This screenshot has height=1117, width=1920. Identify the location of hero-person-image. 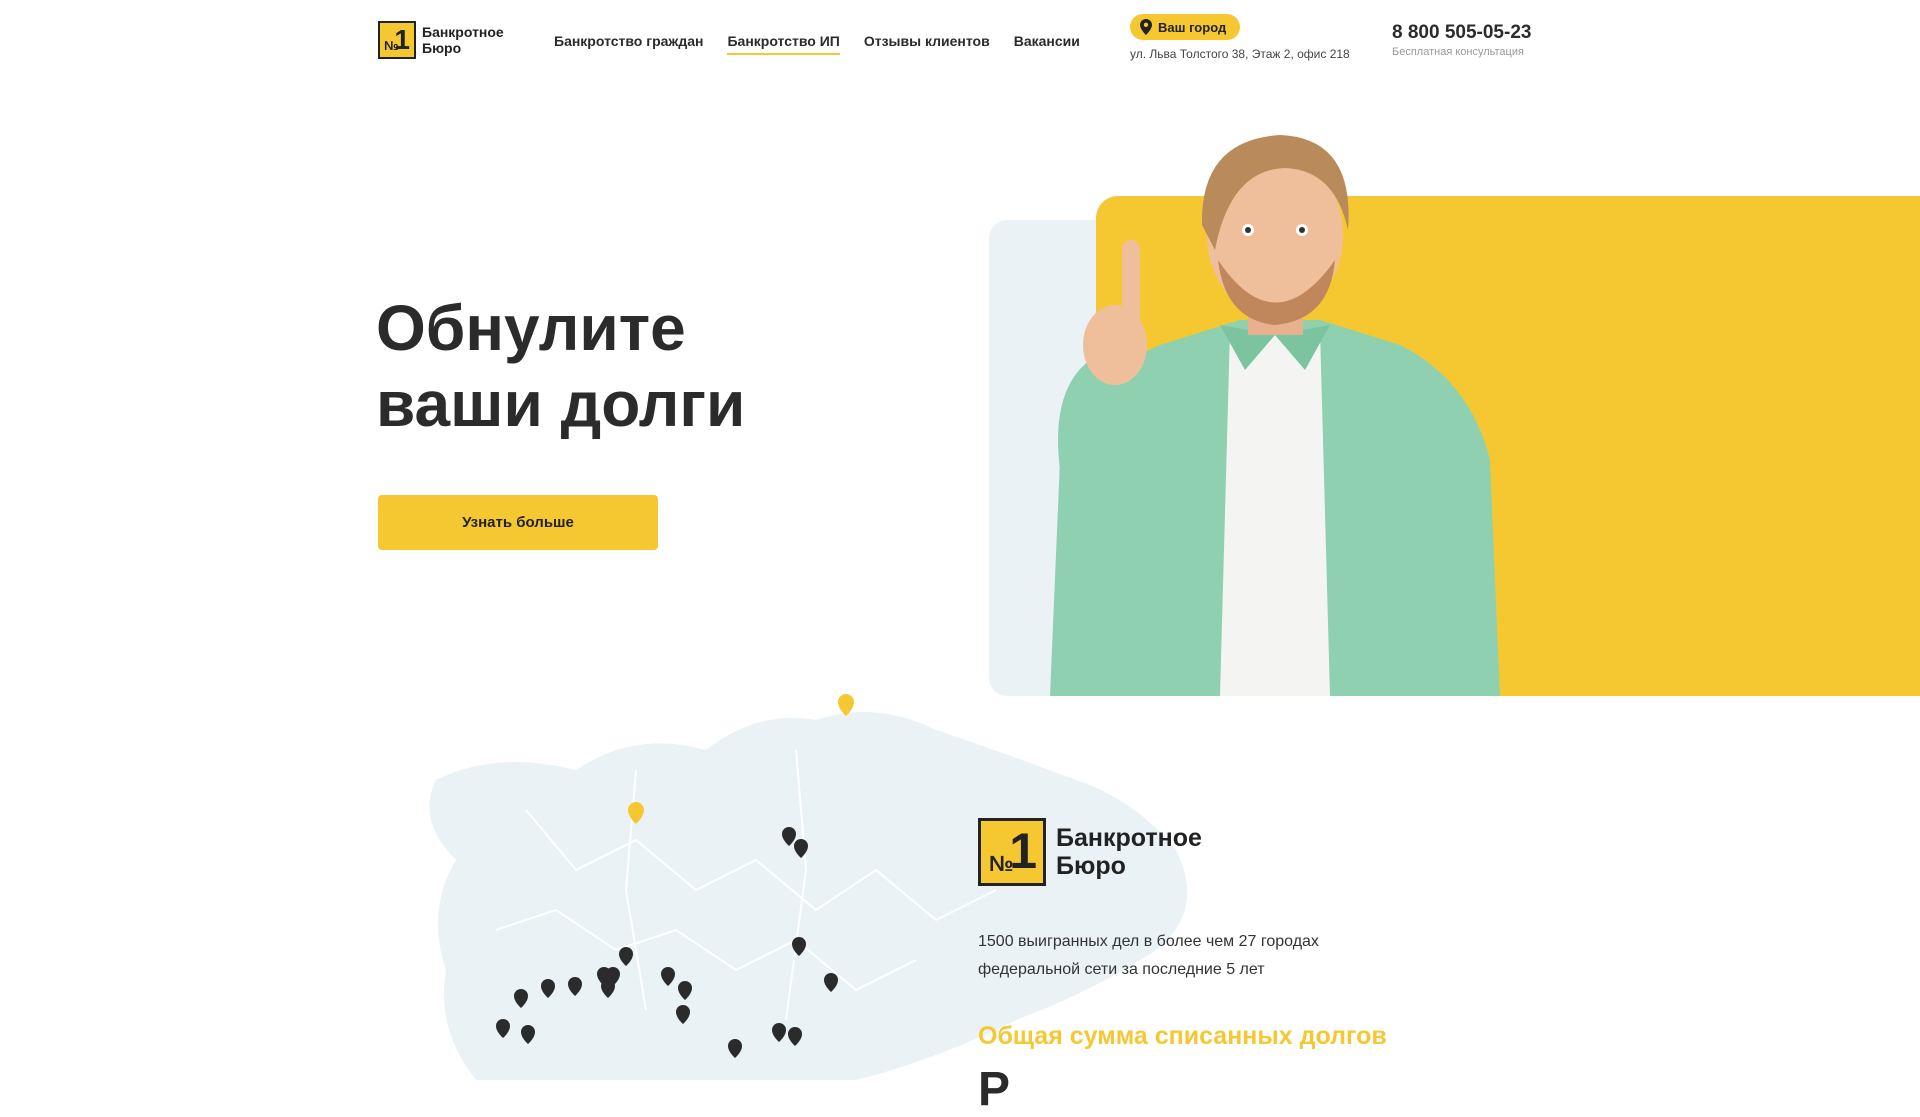
(1275, 415).